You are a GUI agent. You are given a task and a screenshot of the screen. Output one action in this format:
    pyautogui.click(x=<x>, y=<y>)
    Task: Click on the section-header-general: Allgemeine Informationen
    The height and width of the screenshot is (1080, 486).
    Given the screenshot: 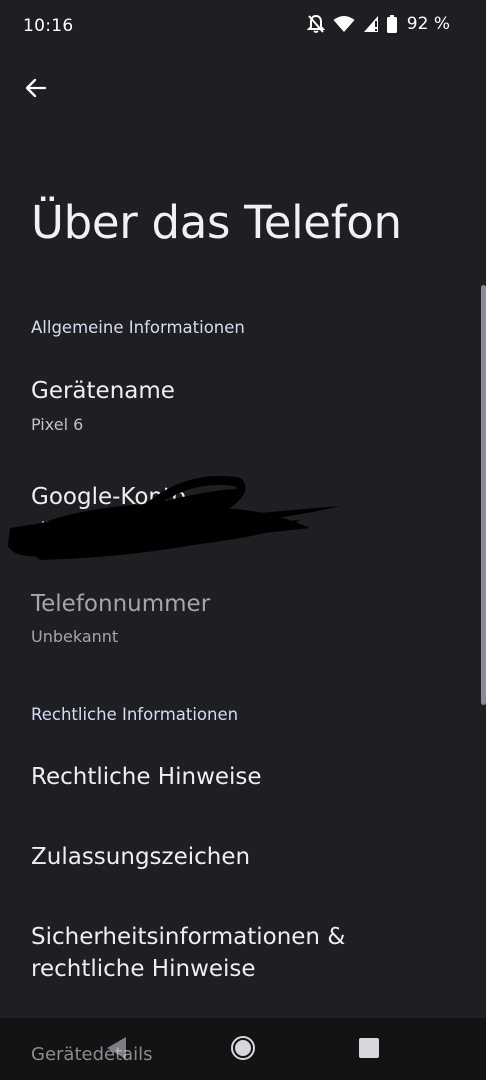 What is the action you would take?
    pyautogui.click(x=138, y=327)
    